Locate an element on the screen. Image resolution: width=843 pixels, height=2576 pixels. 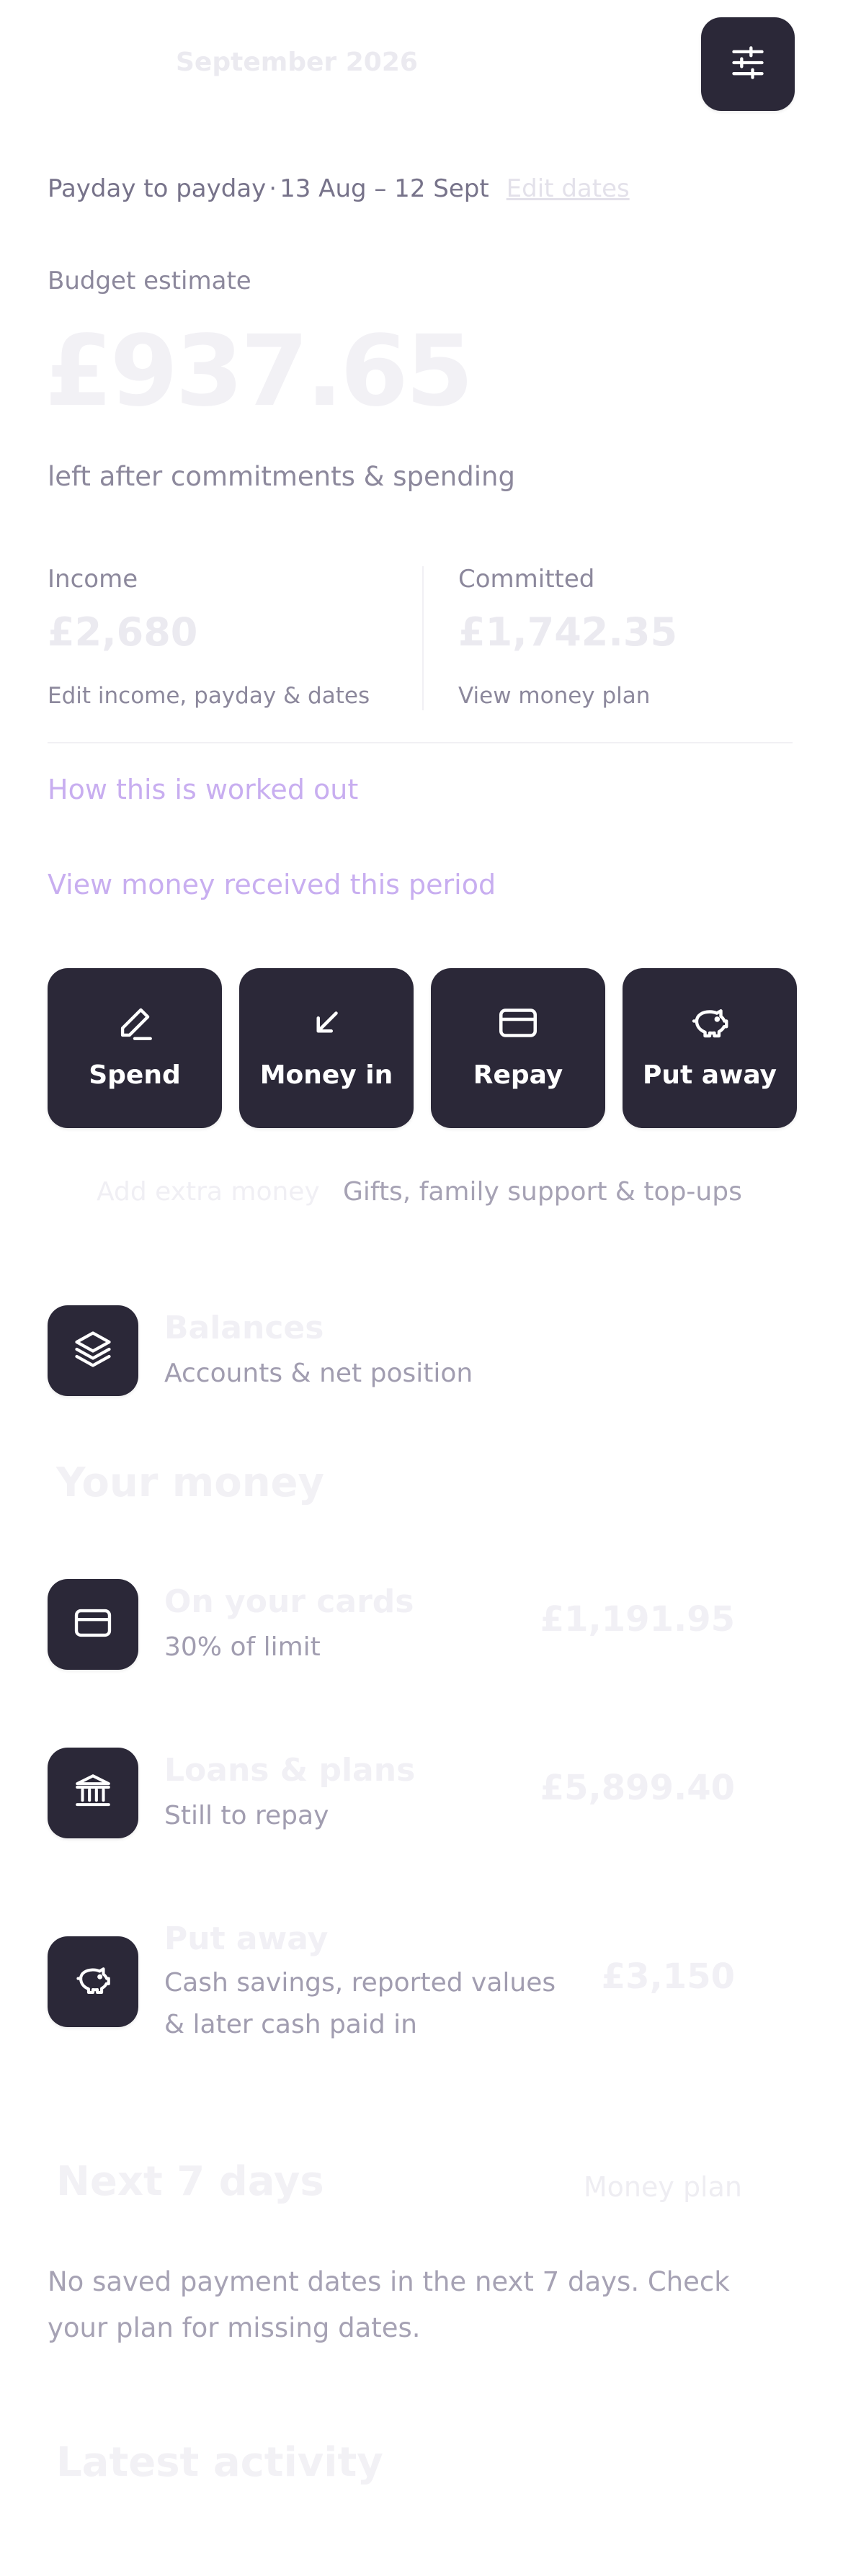
money-plan-link: Money plan is located at coordinates (663, 2187).